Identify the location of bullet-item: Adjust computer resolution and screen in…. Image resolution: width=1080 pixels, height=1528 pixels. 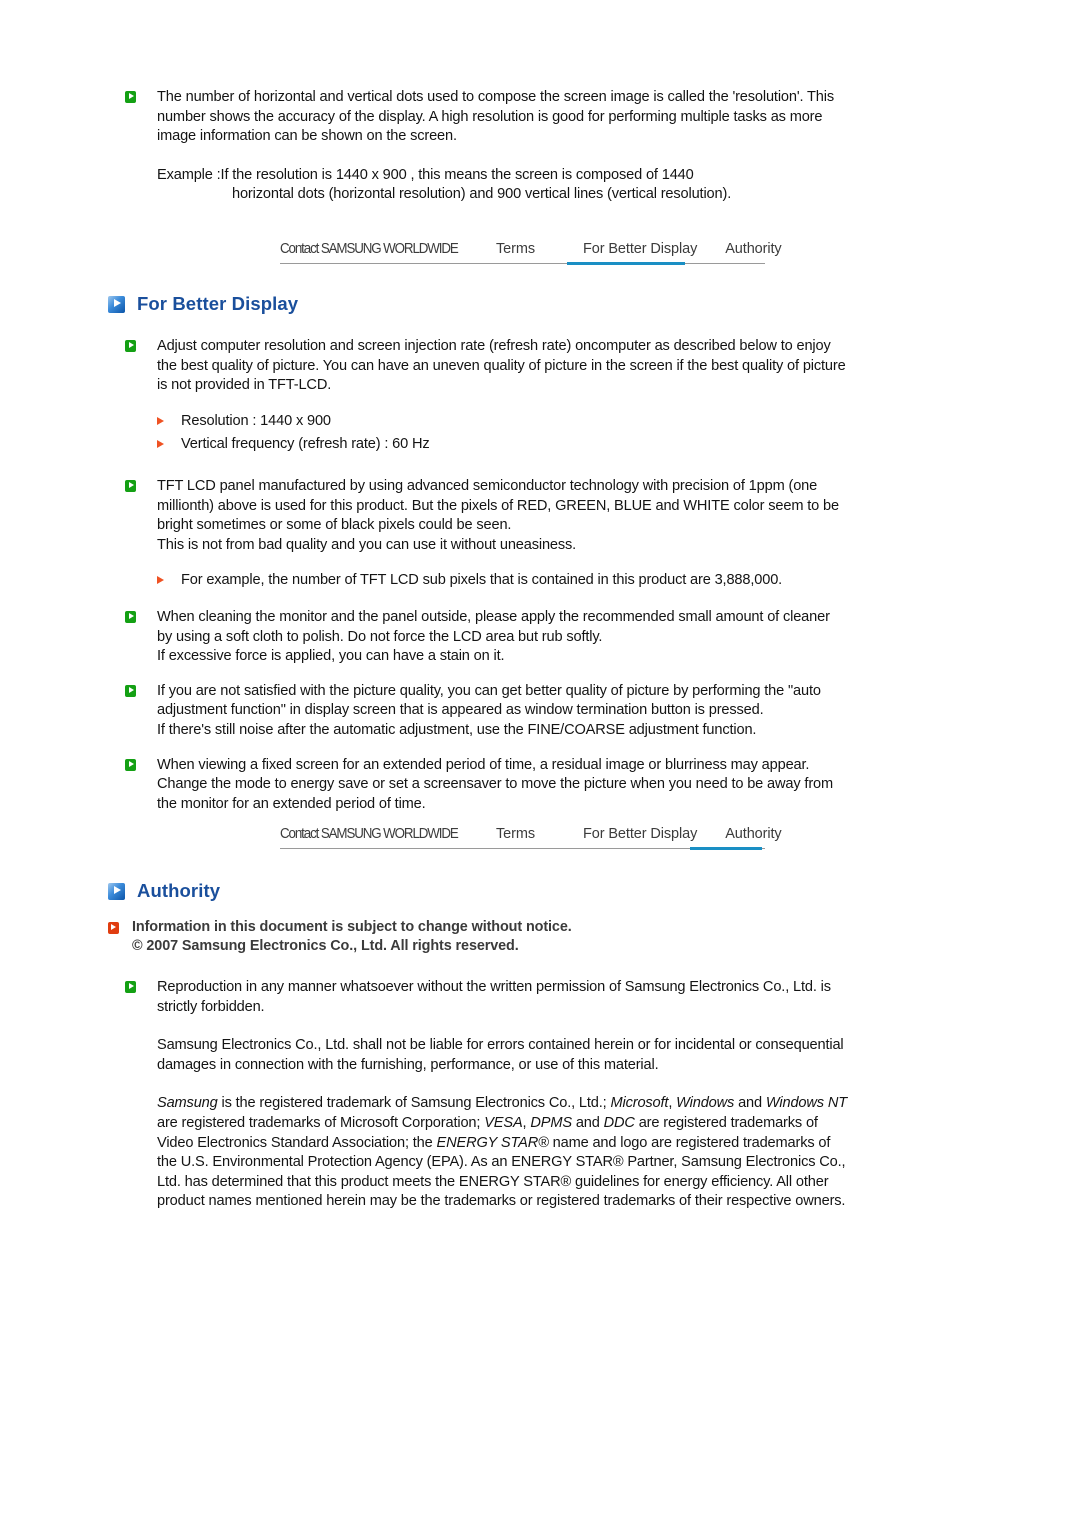
(486, 366).